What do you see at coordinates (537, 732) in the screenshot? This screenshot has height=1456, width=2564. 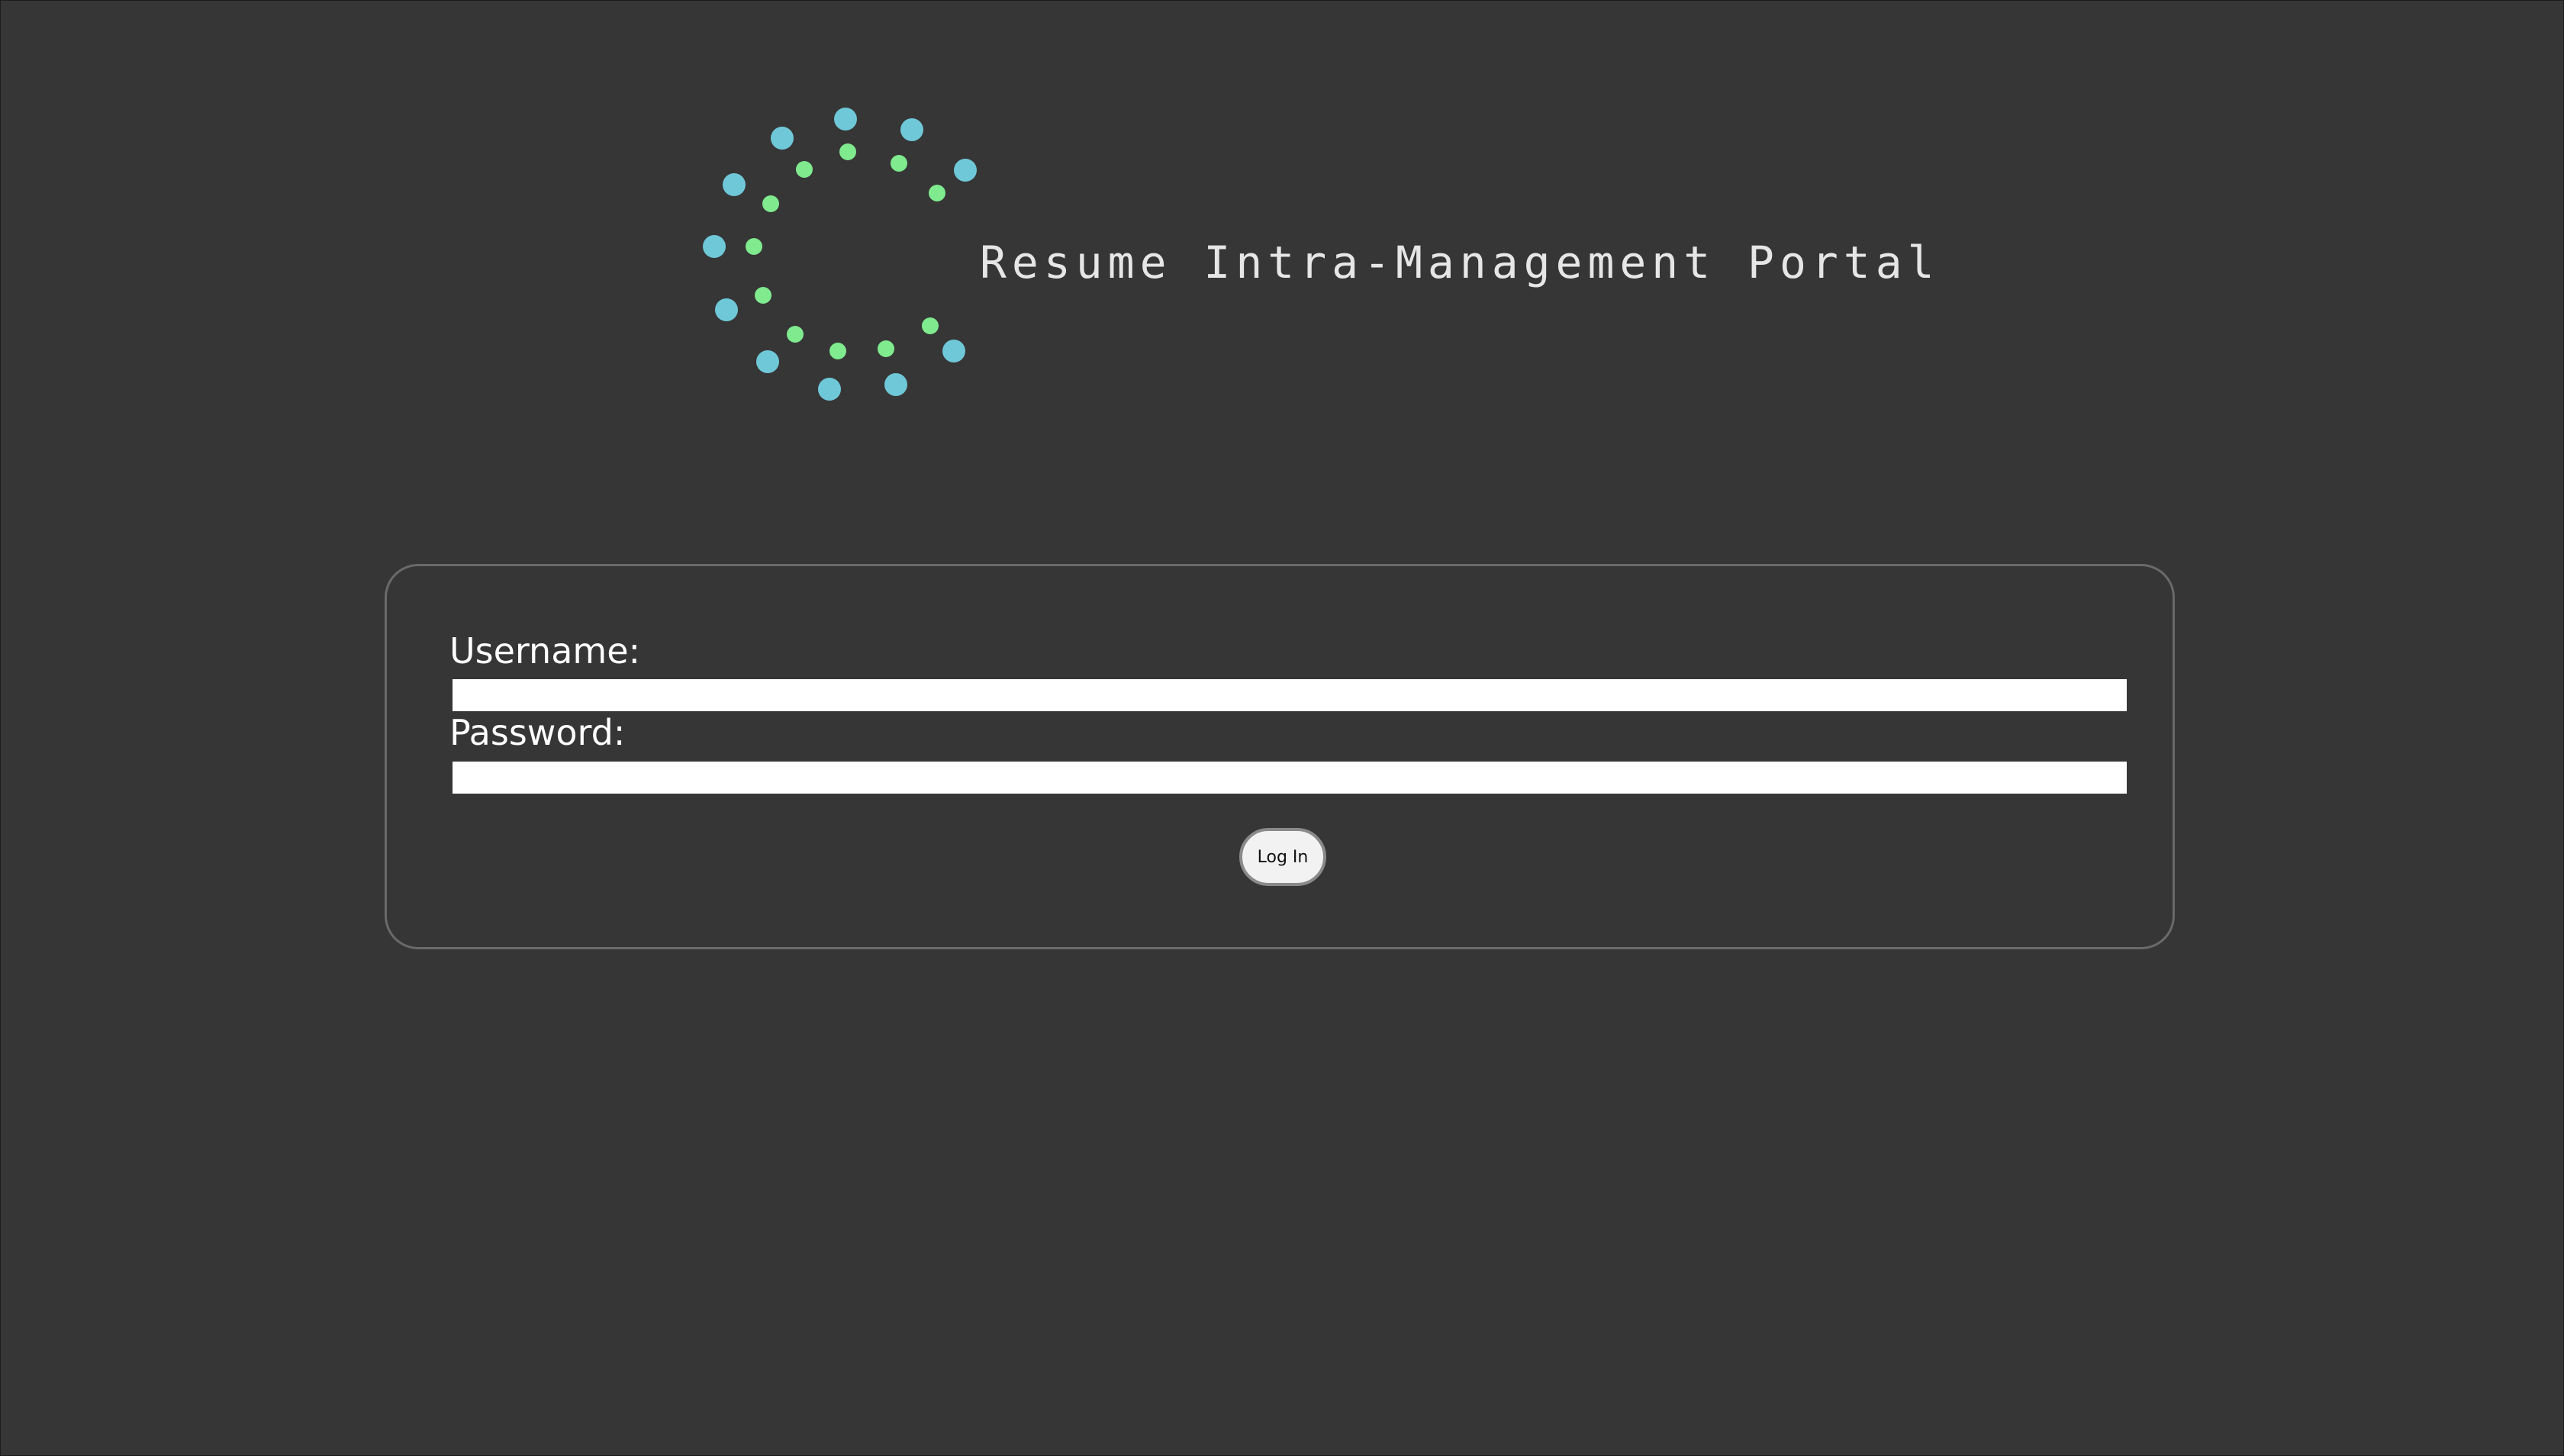 I see `password-label: Password:` at bounding box center [537, 732].